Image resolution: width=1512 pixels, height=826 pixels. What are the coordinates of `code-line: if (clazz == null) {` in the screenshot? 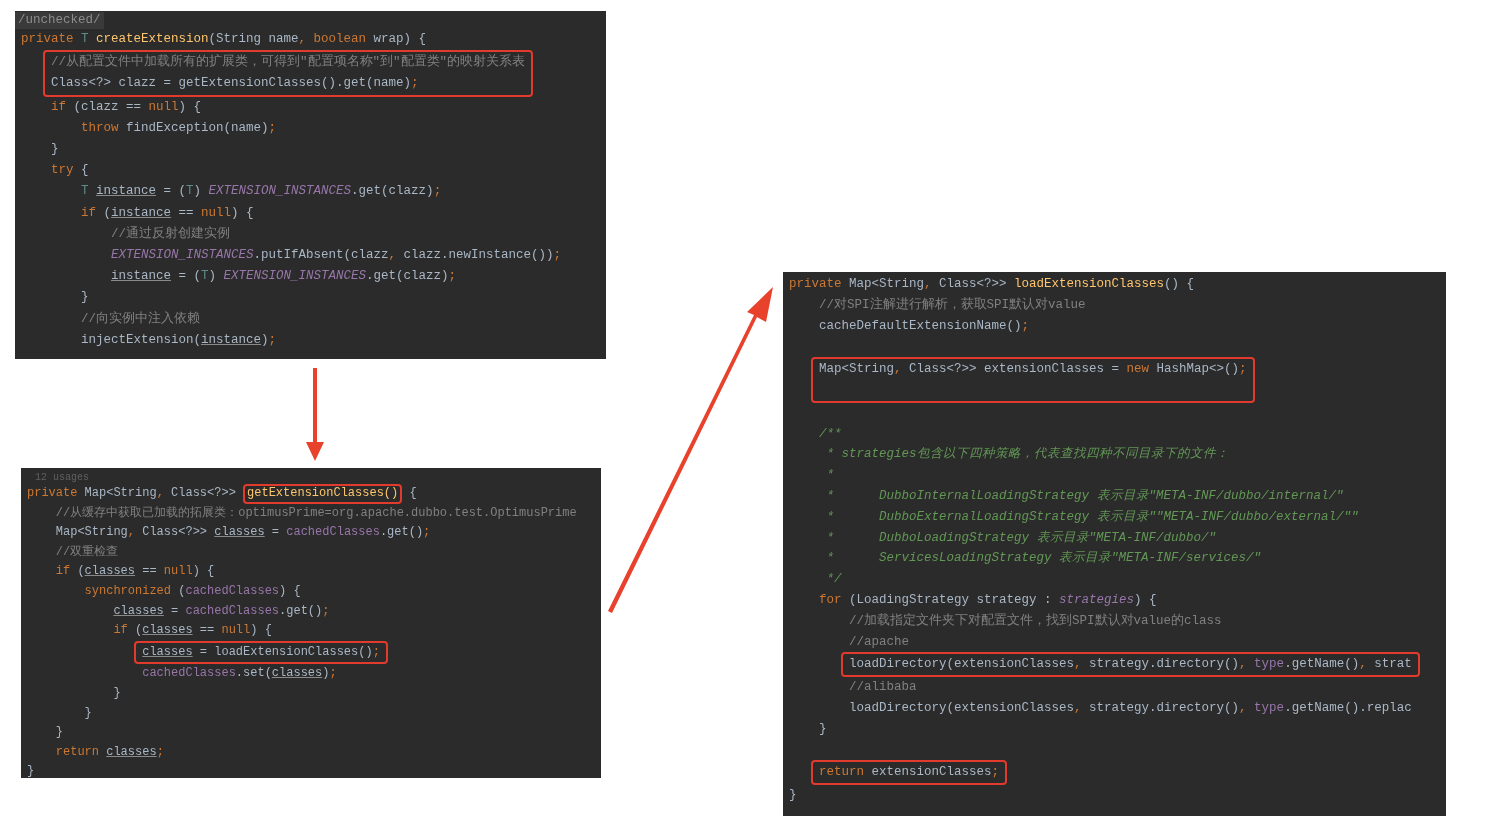 It's located at (126, 107).